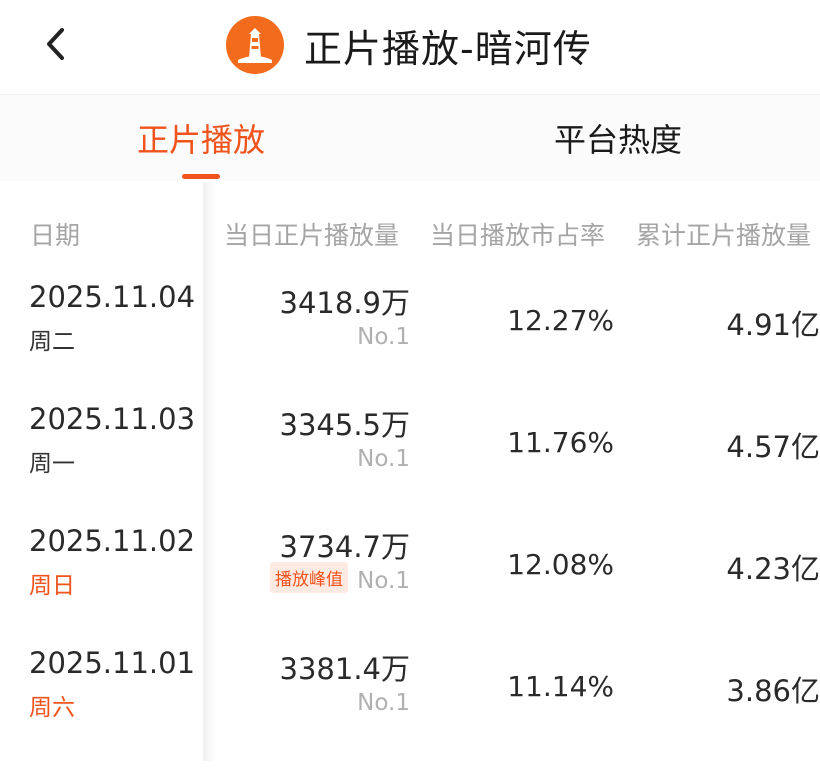 Image resolution: width=820 pixels, height=768 pixels. What do you see at coordinates (52, 586) in the screenshot?
I see `row-weekday: 周日` at bounding box center [52, 586].